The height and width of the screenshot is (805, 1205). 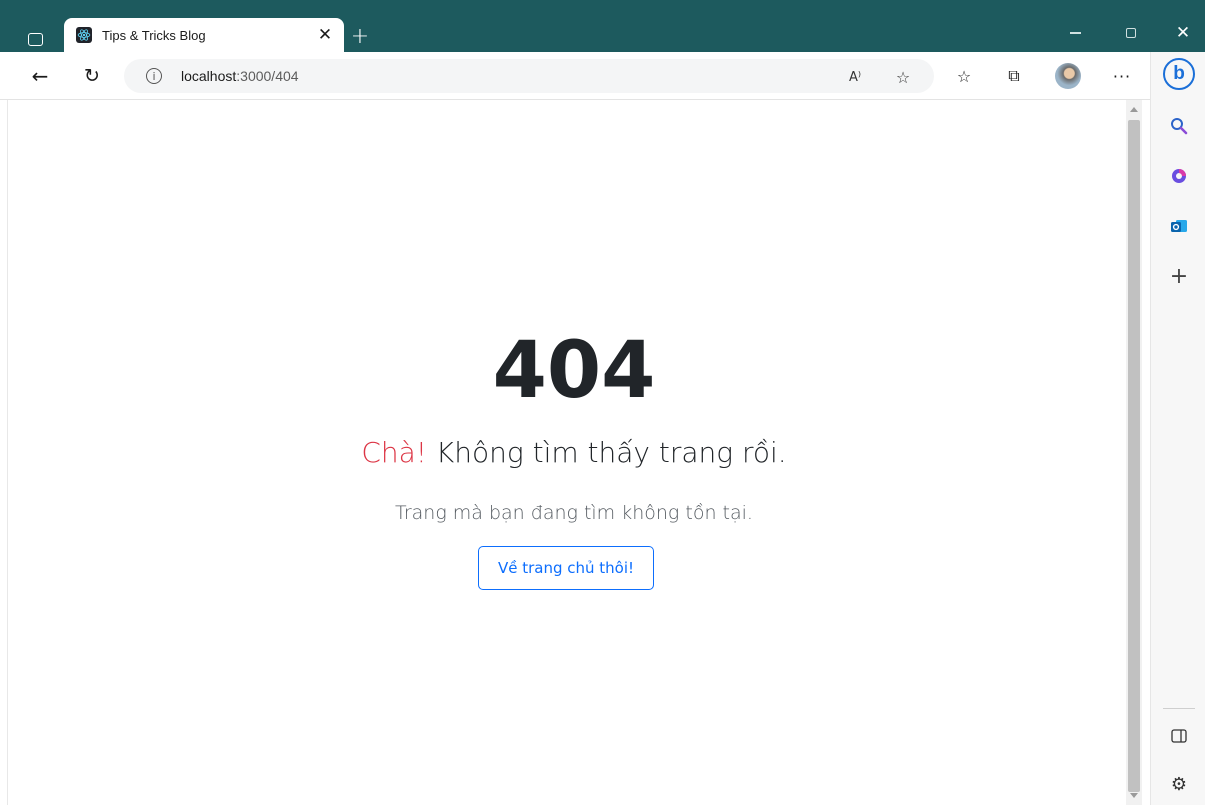 What do you see at coordinates (360, 36) in the screenshot?
I see `new-tab-button: +` at bounding box center [360, 36].